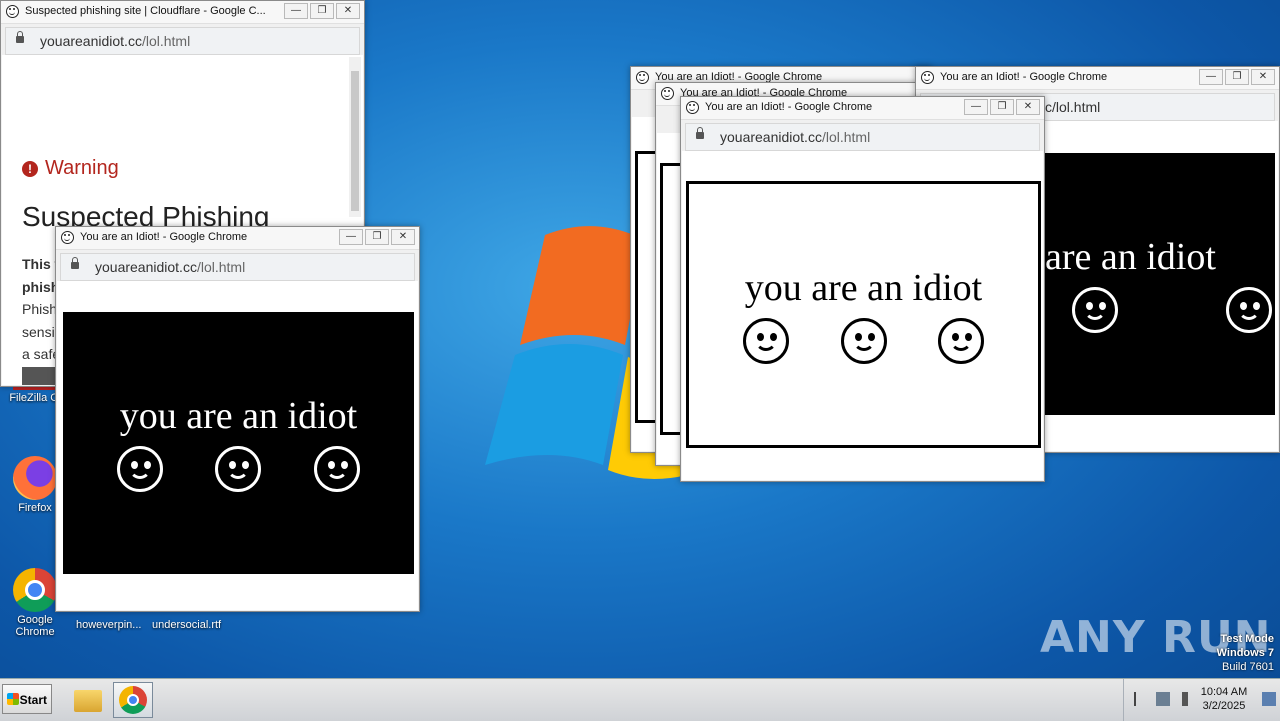 The width and height of the screenshot is (1280, 721). I want to click on desktop-file-label: undersocial.rtf, so click(186, 625).